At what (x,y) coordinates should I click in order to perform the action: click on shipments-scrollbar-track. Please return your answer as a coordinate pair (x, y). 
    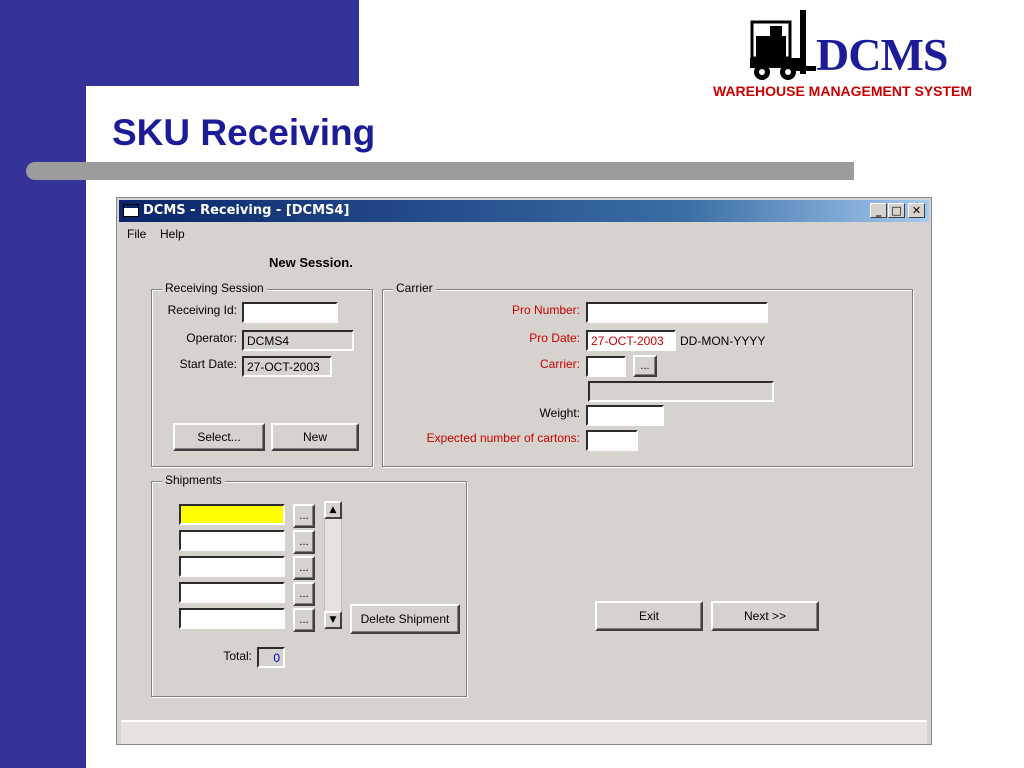
    Looking at the image, I should click on (333, 565).